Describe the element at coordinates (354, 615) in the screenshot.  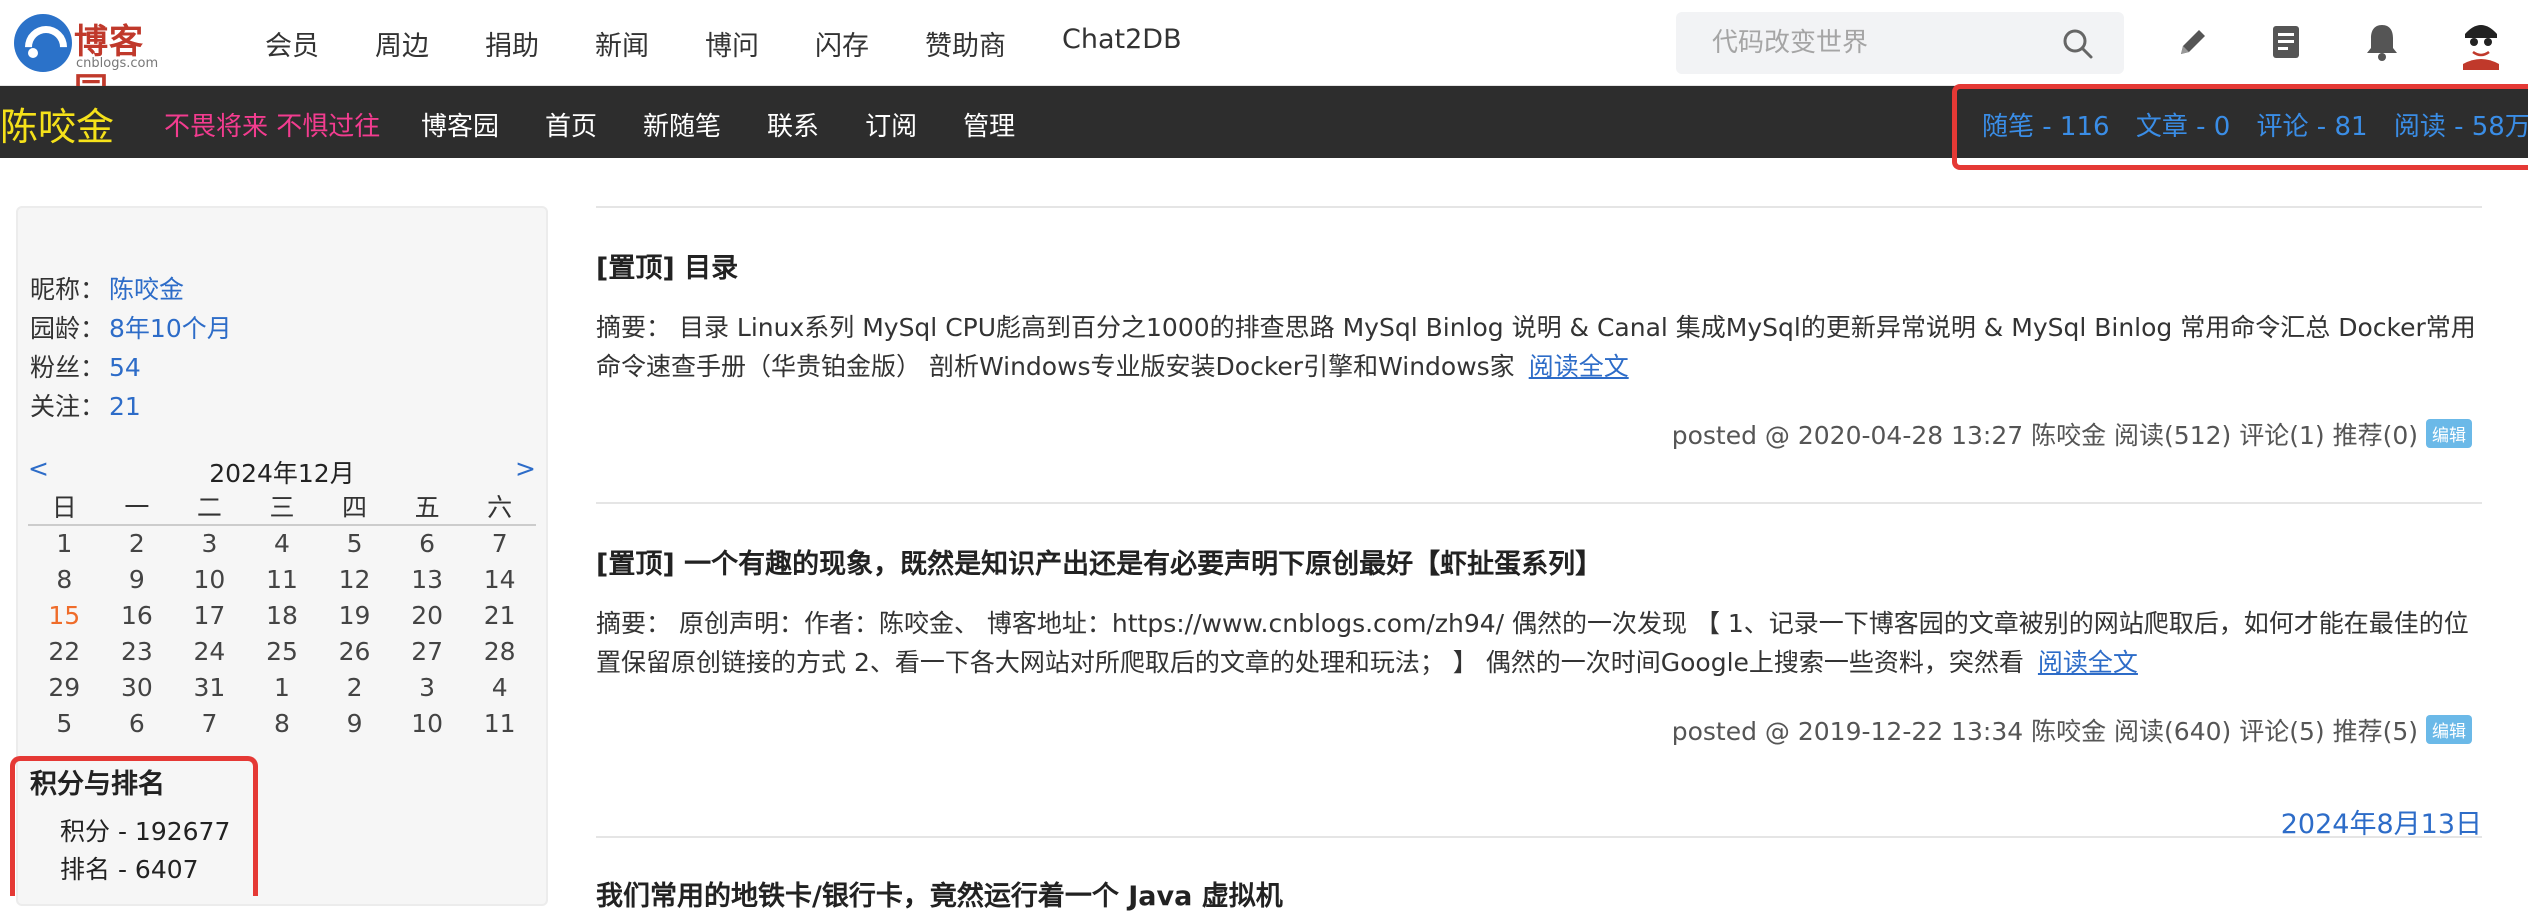
I see `calendar-day: 19` at that location.